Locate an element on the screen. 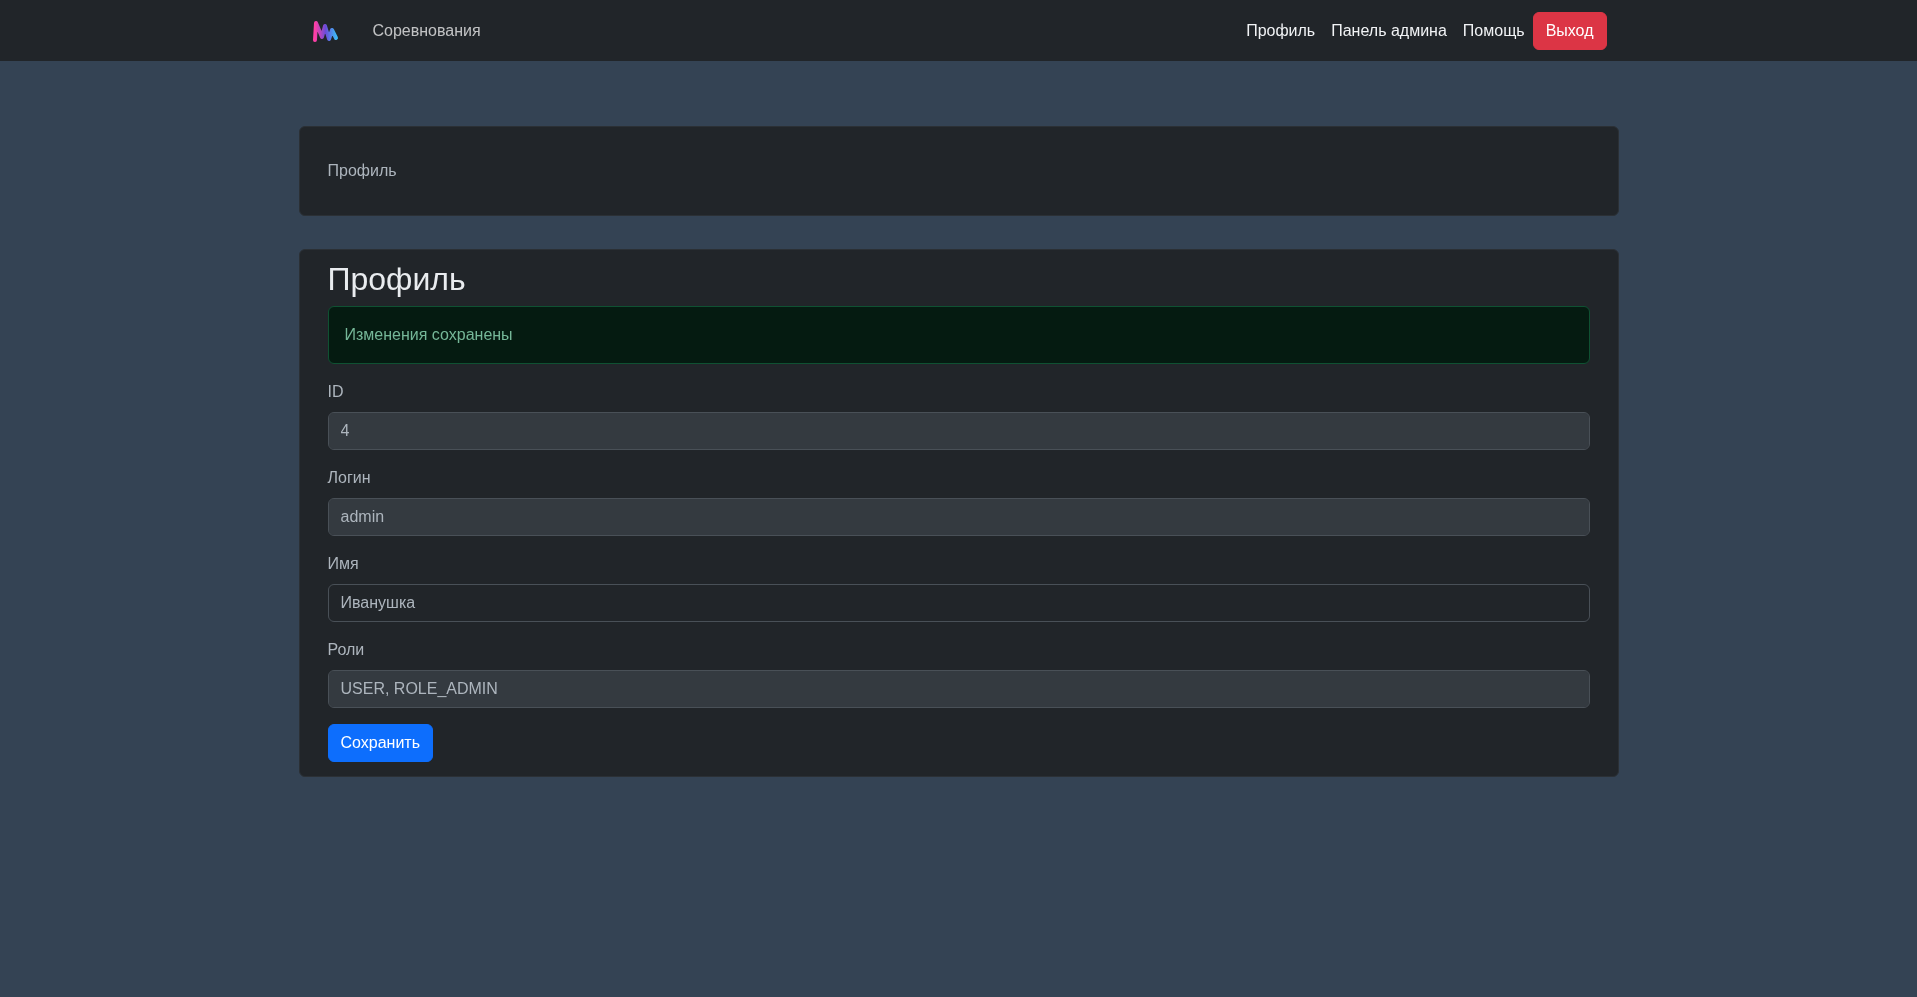  profile-title: Профиль is located at coordinates (397, 279).